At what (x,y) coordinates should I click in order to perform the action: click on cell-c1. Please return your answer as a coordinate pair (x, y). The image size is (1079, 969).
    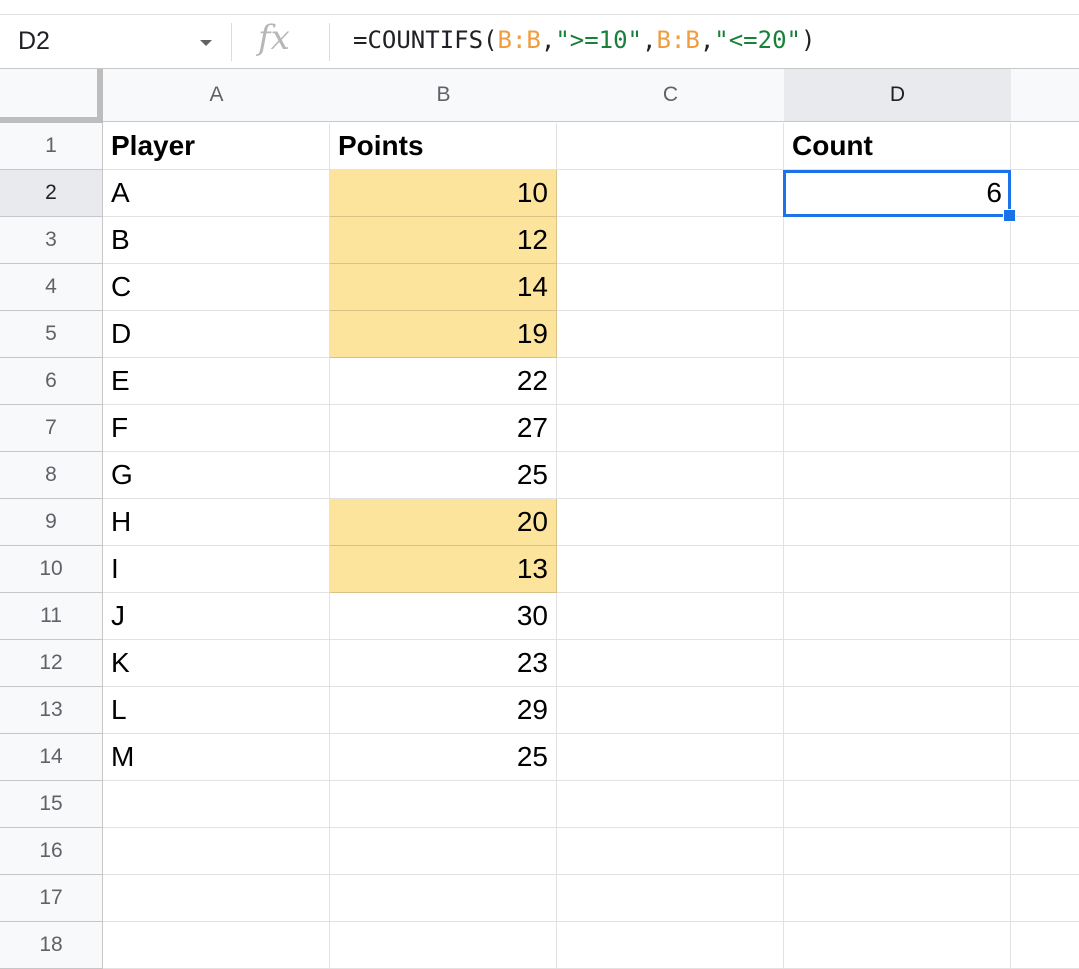
    Looking at the image, I should click on (670, 146).